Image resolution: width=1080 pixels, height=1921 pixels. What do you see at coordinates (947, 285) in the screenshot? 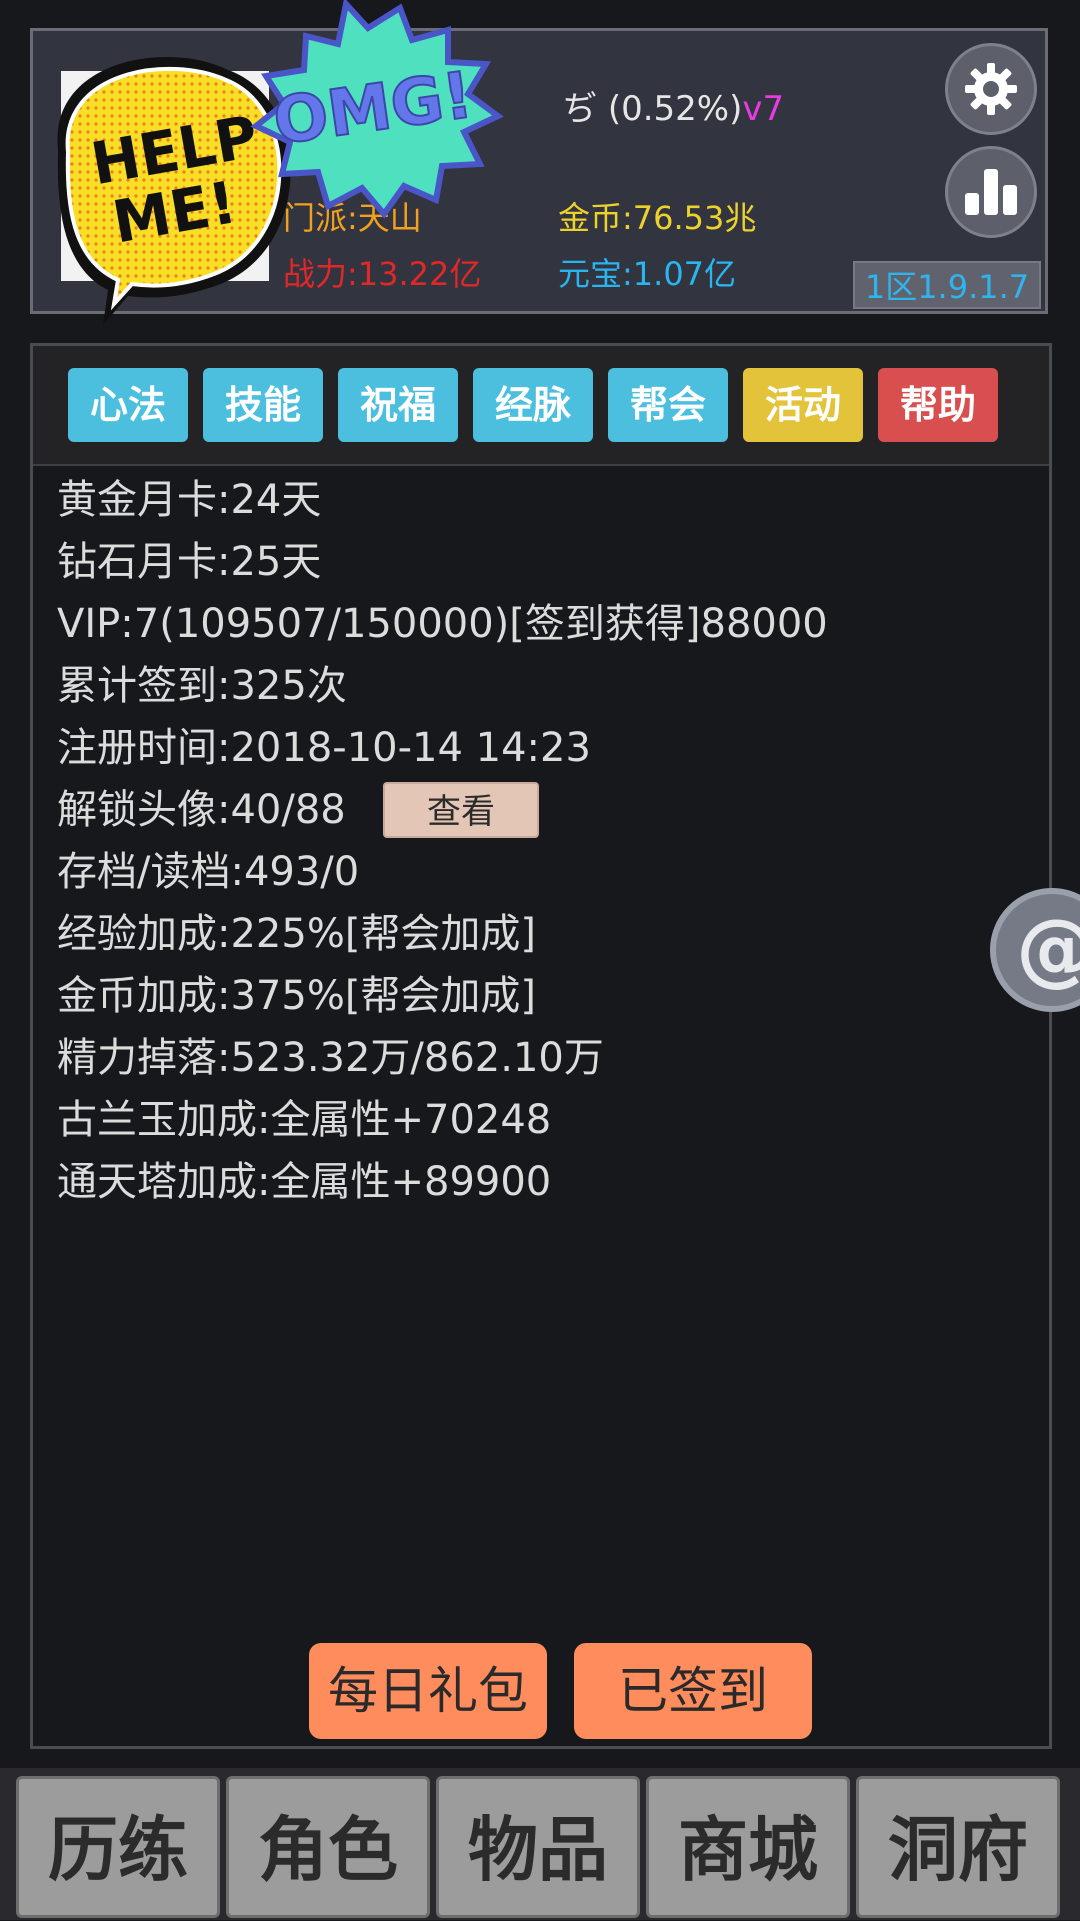
I see `server-badge: 1区1.9.1.7` at bounding box center [947, 285].